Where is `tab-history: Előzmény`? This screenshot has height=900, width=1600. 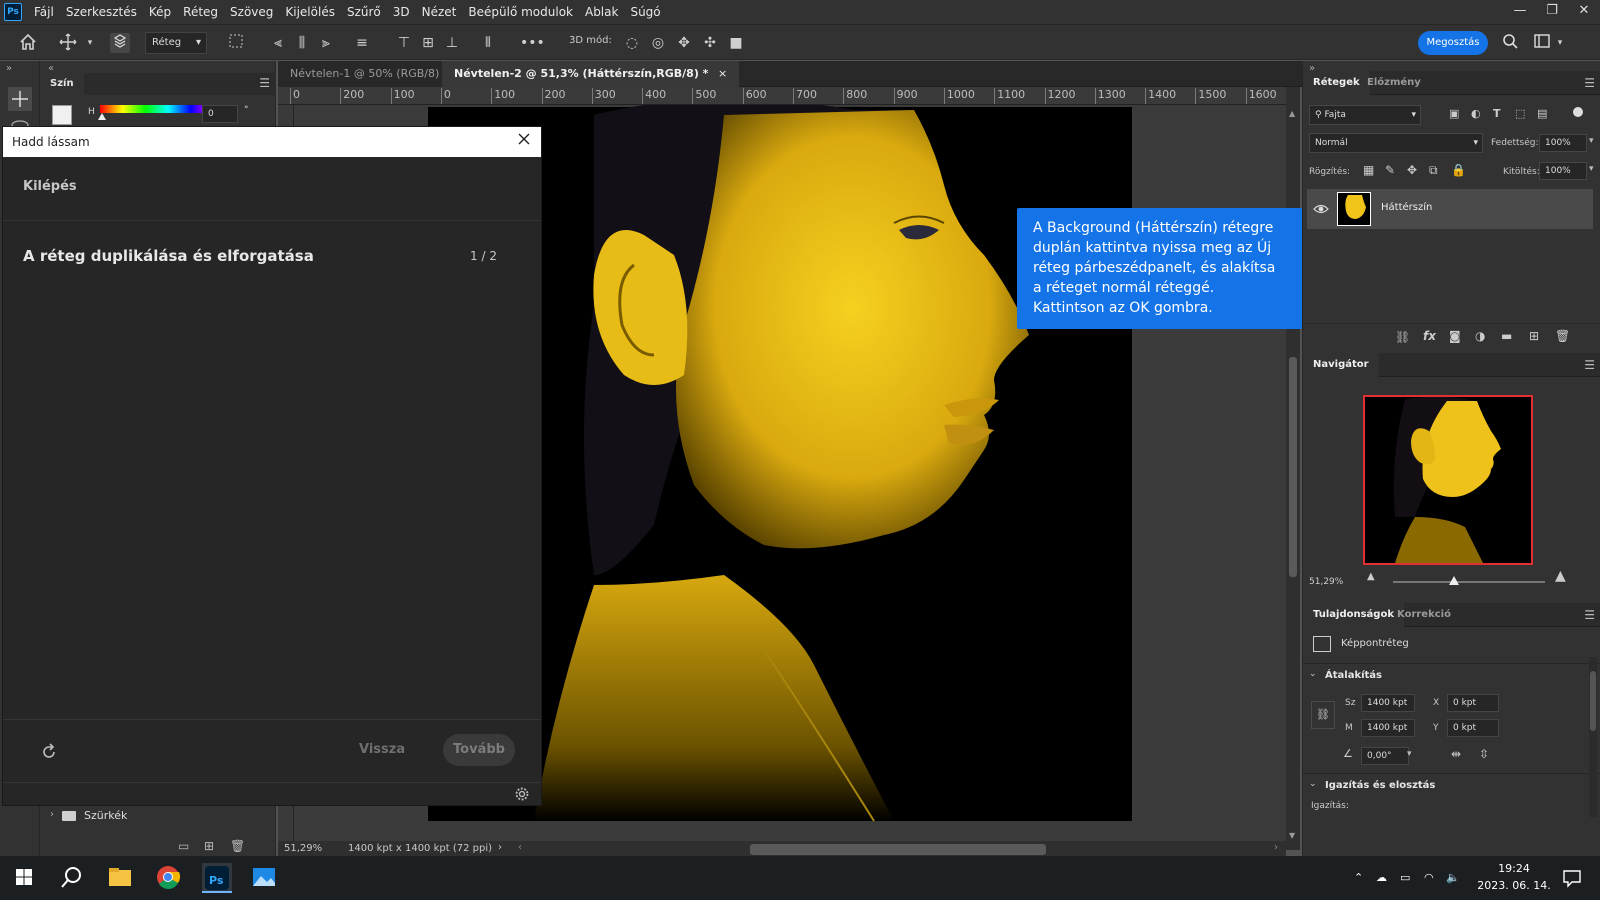 tab-history: Előzmény is located at coordinates (1394, 83).